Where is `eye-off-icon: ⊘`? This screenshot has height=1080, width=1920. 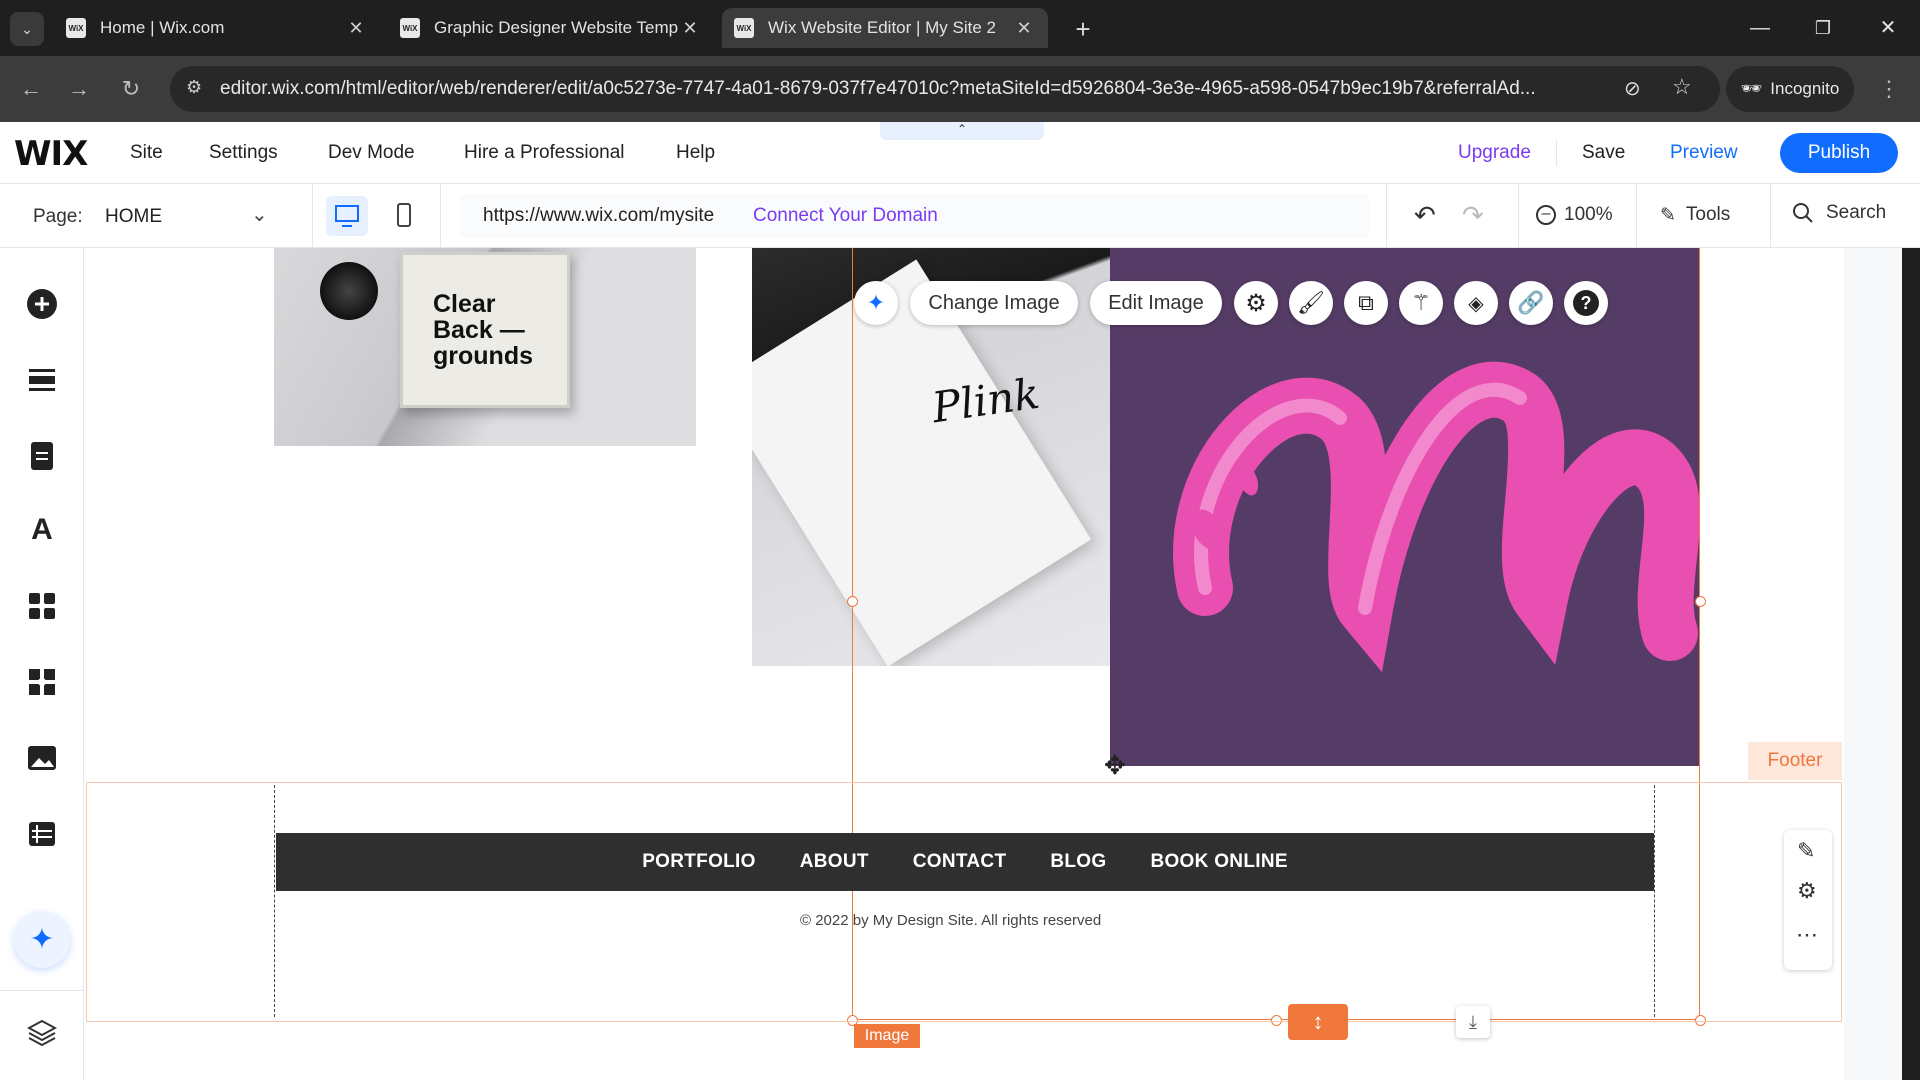 eye-off-icon: ⊘ is located at coordinates (1632, 88).